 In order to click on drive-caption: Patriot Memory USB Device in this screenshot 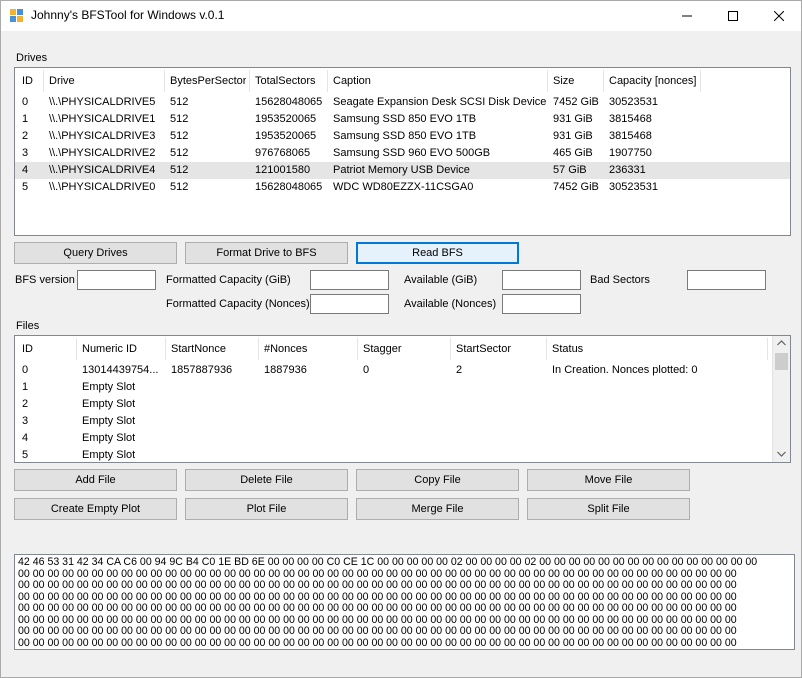, I will do `click(401, 170)`.